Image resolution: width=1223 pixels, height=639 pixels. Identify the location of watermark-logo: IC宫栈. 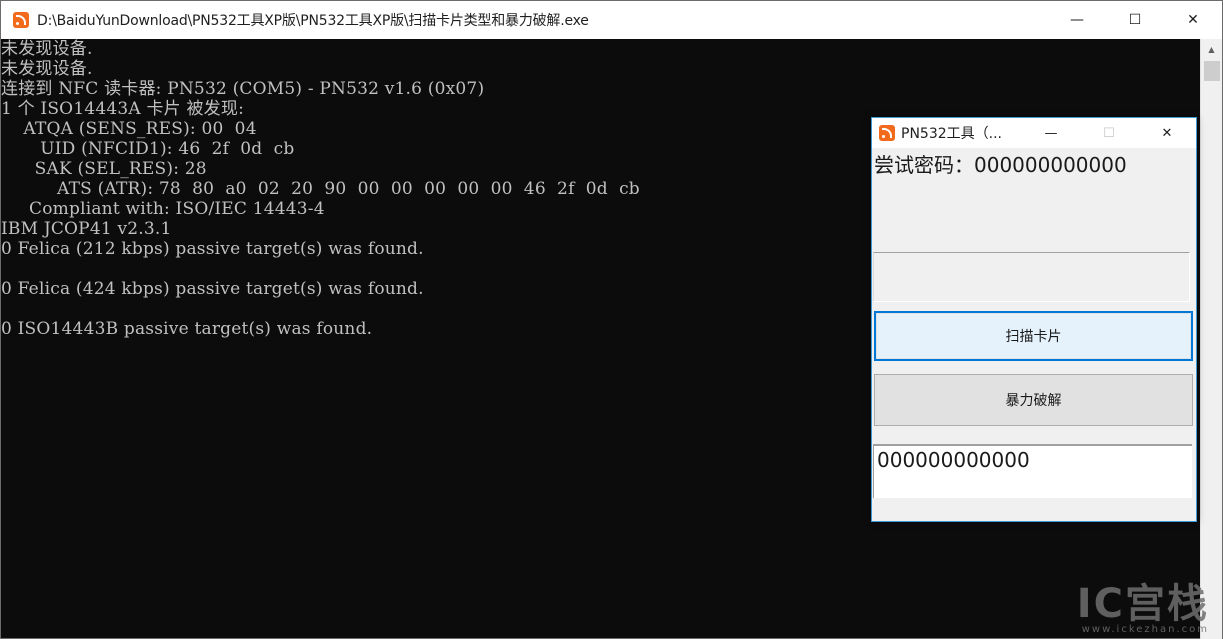
(1142, 604).